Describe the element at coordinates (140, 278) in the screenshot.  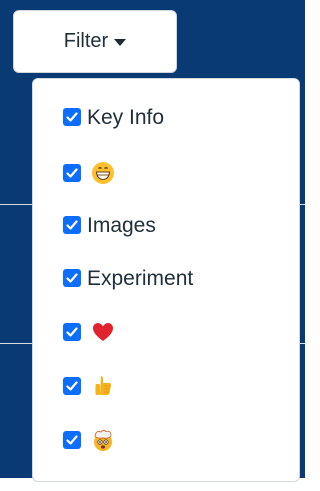
I see `filter-option-label: Experiment` at that location.